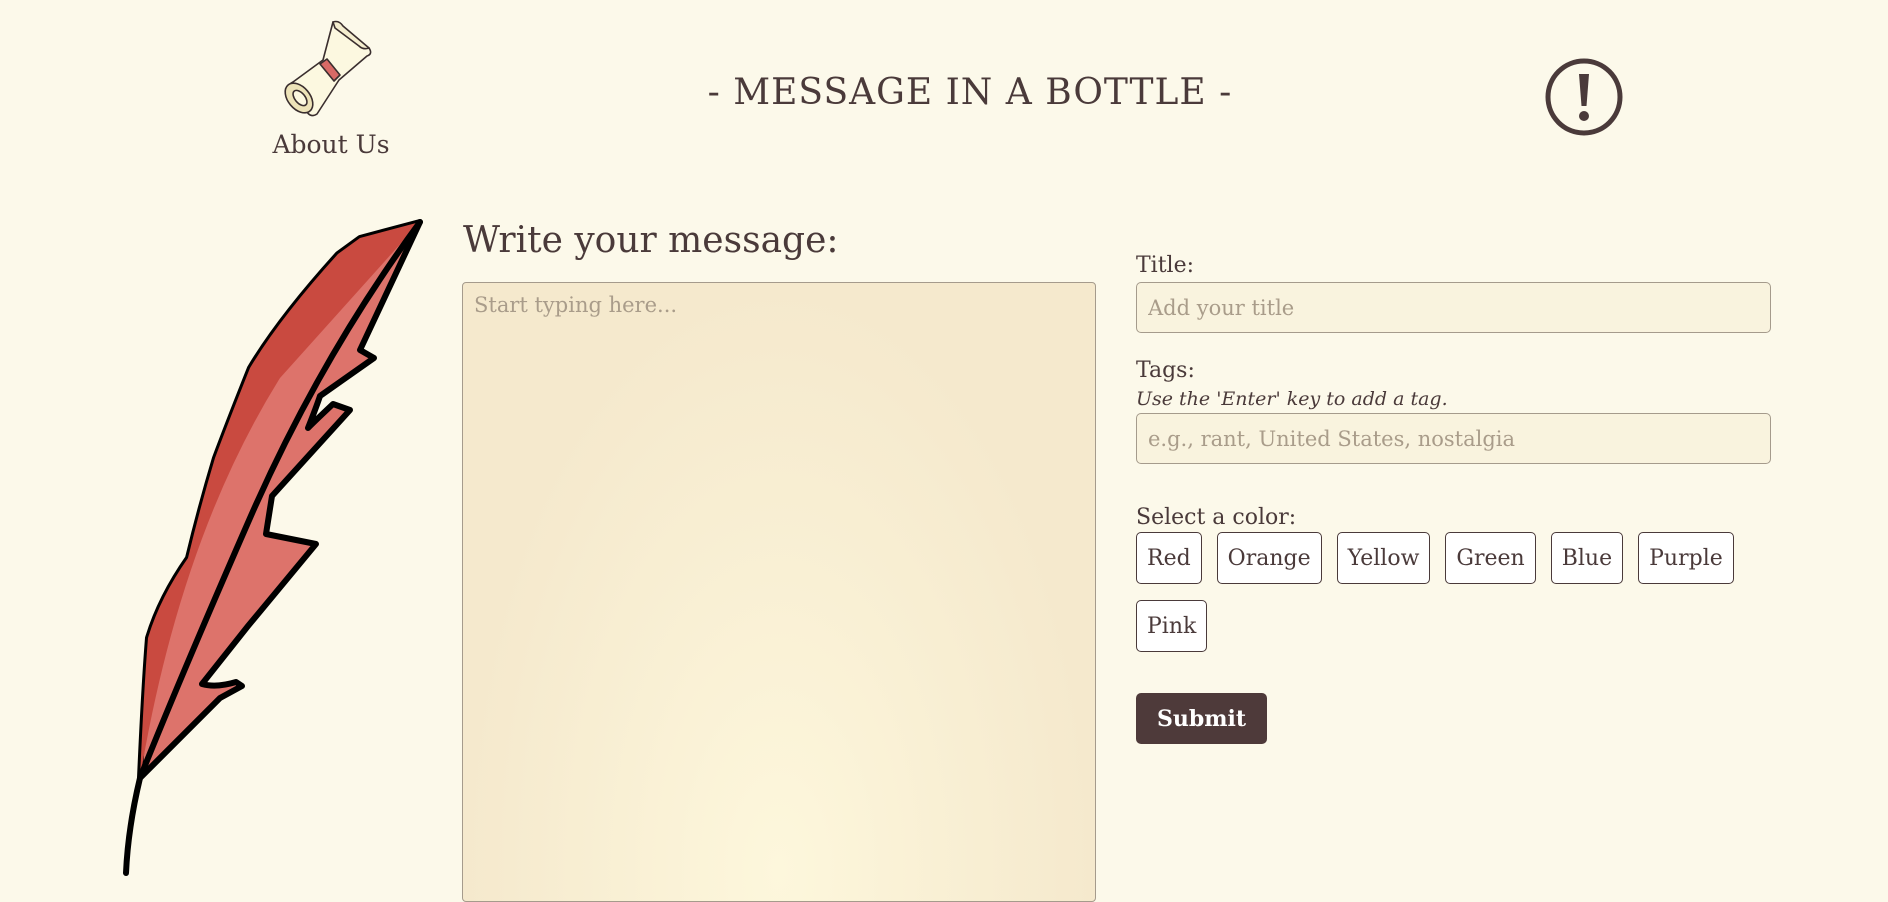  Describe the element at coordinates (1165, 370) in the screenshot. I see `tags-label: Tags:` at that location.